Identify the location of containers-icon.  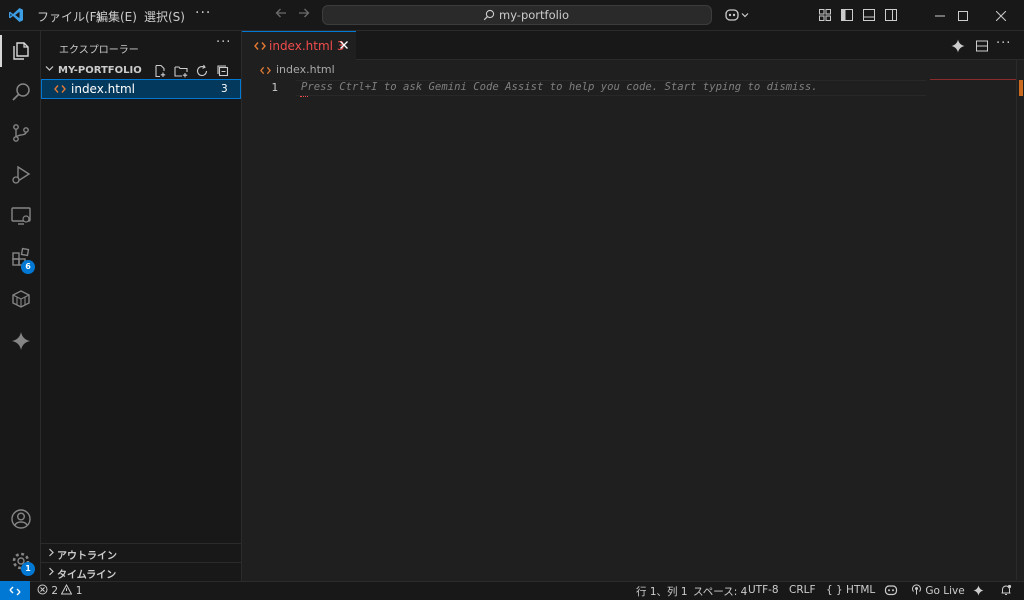
(20, 299).